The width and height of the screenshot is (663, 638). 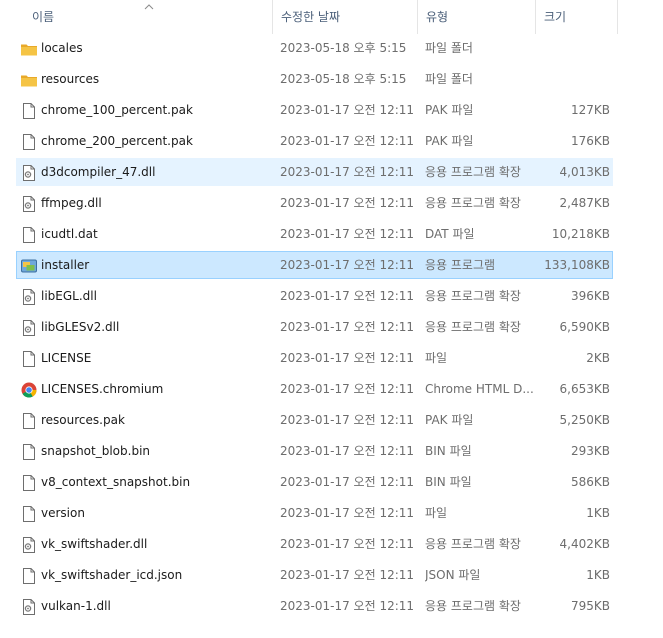 I want to click on column-header-bar: 이름 수정한 날짜 유형 크기, so click(x=331, y=17).